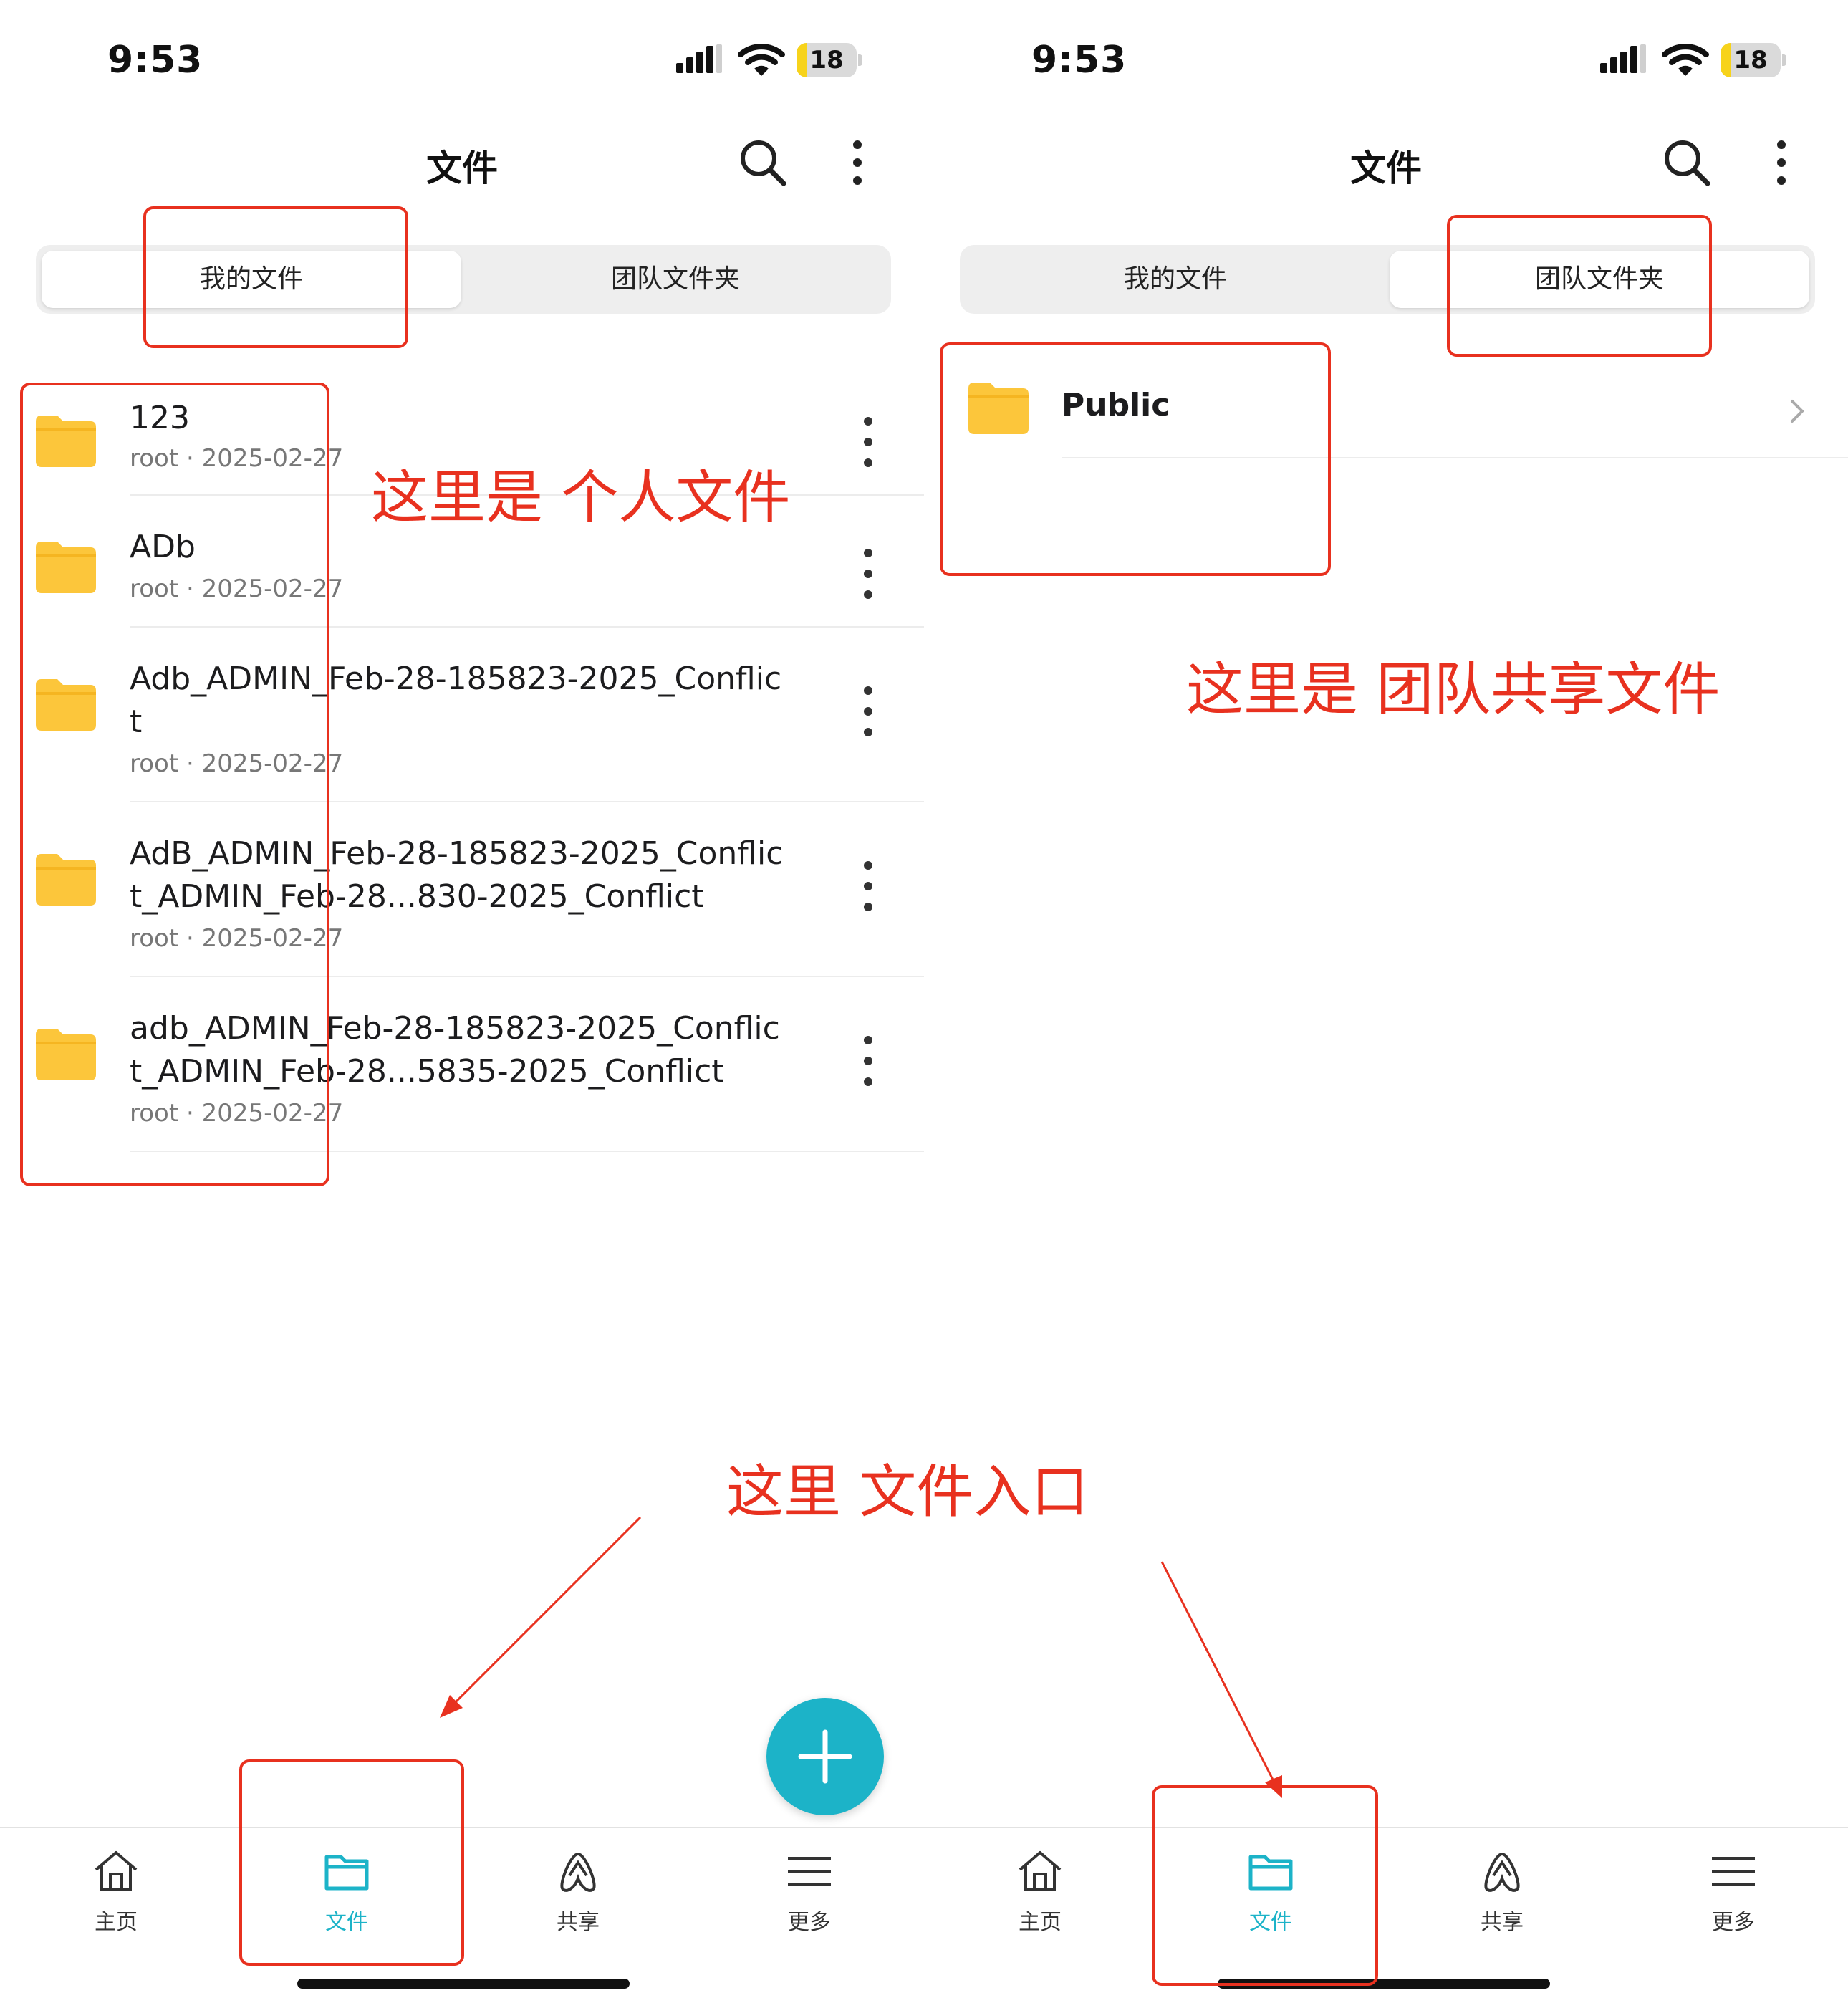 The width and height of the screenshot is (1848, 2003). Describe the element at coordinates (1265, 1885) in the screenshot. I see `annotation-box-files-nav-right` at that location.